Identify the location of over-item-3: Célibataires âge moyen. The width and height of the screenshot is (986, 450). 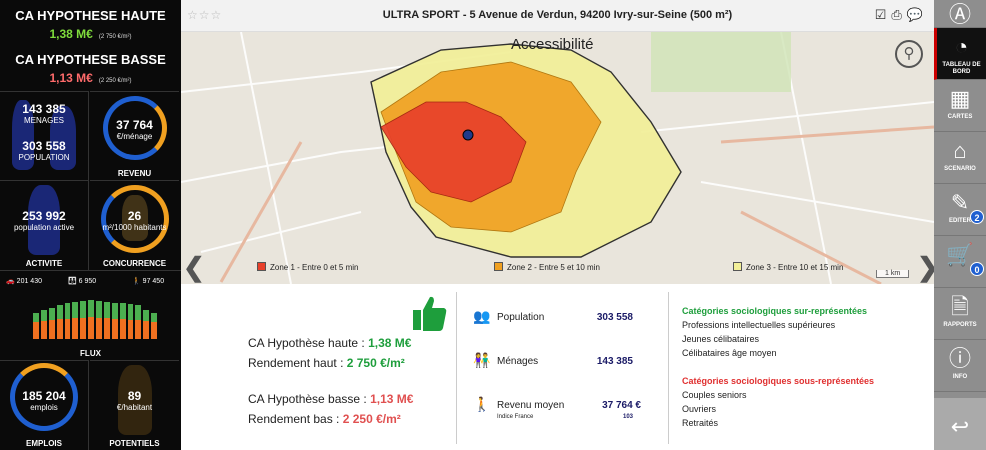
(729, 353).